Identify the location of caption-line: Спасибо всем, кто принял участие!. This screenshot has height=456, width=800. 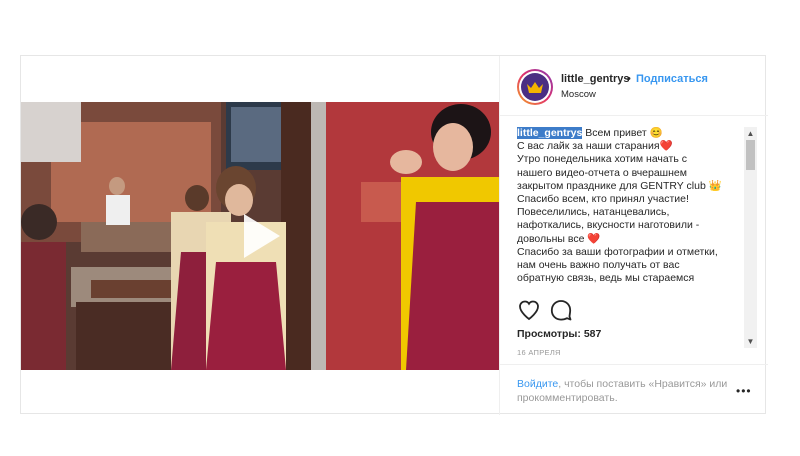
(603, 199).